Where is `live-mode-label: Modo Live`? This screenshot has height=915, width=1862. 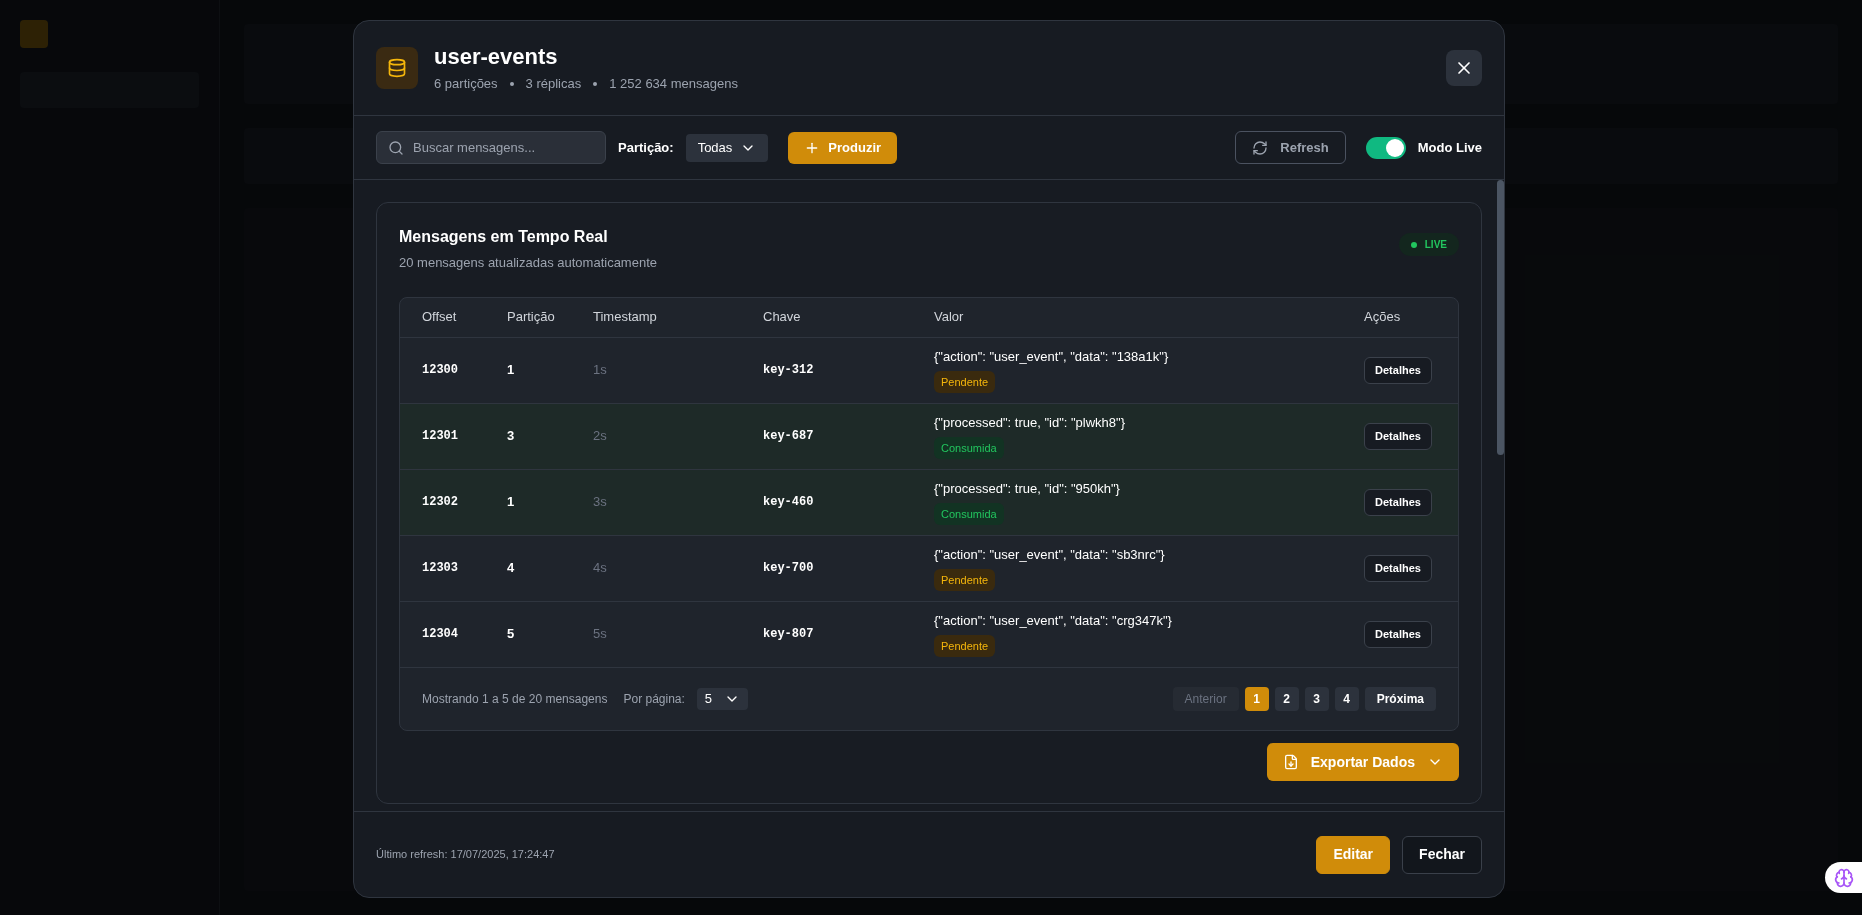 live-mode-label: Modo Live is located at coordinates (1449, 147).